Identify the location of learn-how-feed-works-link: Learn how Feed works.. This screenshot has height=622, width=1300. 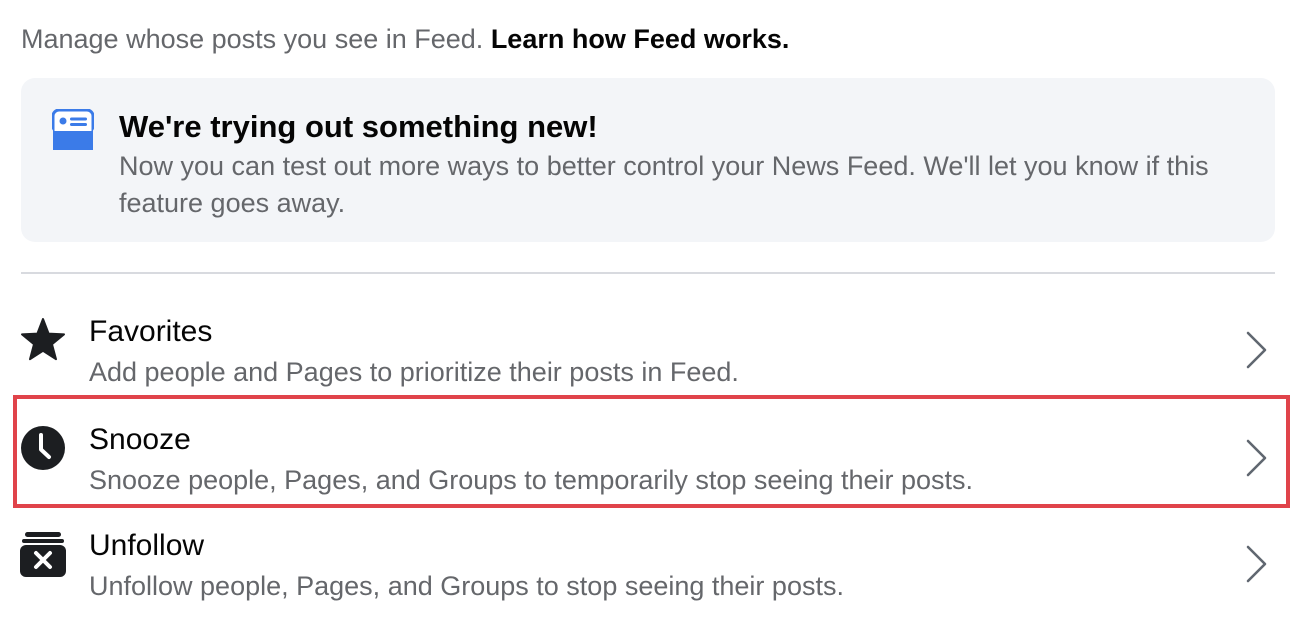
(640, 39).